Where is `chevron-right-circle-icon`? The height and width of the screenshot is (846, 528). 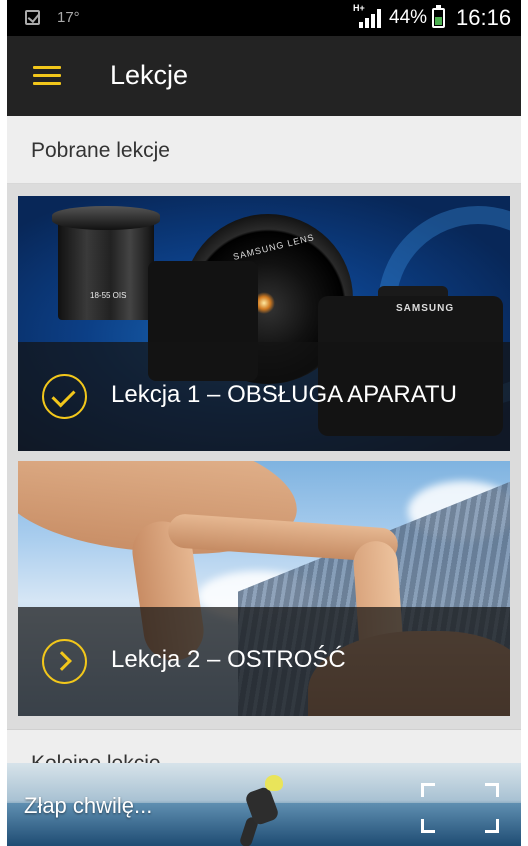
chevron-right-circle-icon is located at coordinates (64, 661).